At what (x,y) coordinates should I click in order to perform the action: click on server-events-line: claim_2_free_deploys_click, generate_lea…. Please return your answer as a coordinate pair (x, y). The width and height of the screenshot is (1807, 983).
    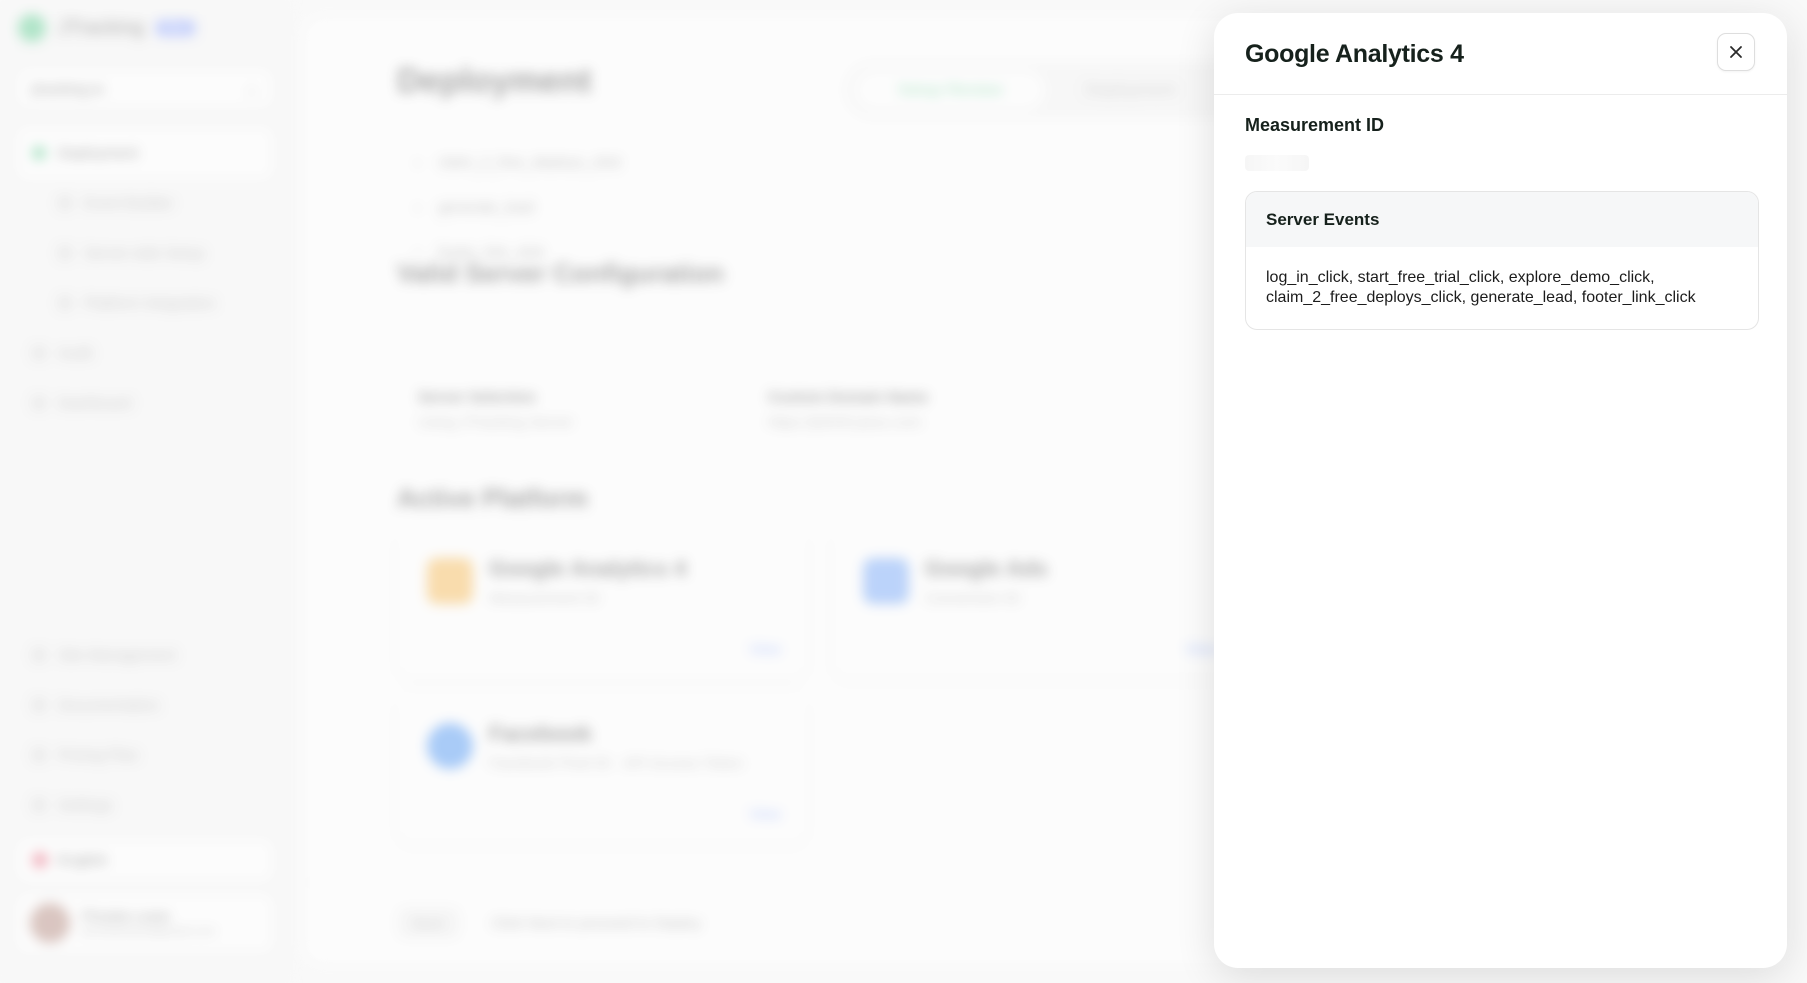
    Looking at the image, I should click on (1481, 297).